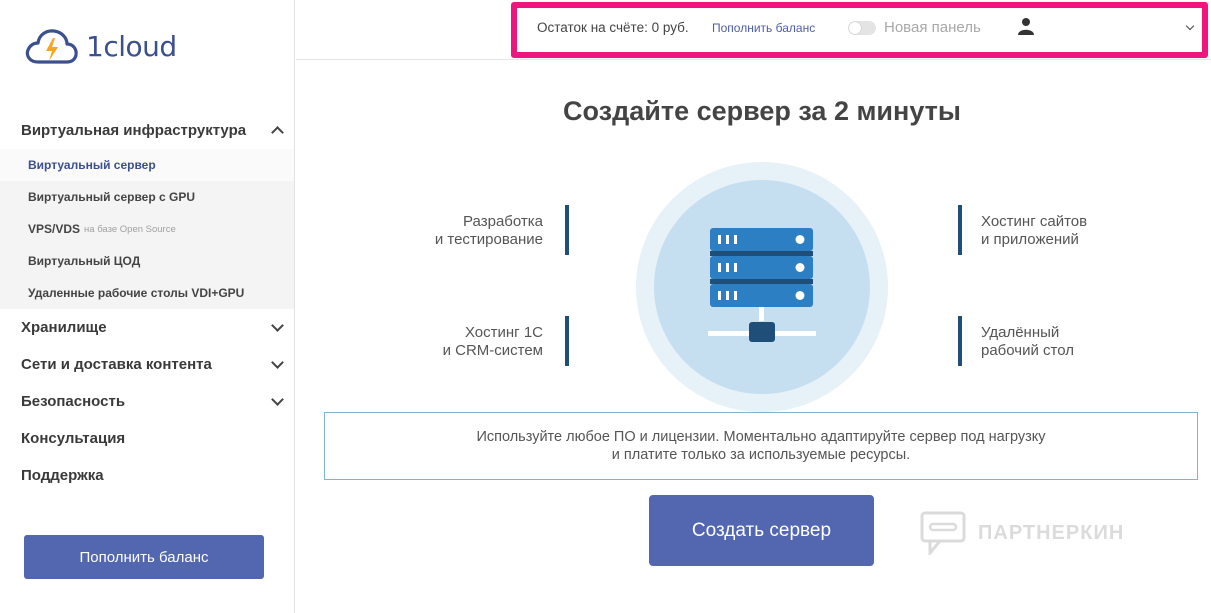  Describe the element at coordinates (92, 165) in the screenshot. I see `sidebar-item-label: Виртуальный сервер` at that location.